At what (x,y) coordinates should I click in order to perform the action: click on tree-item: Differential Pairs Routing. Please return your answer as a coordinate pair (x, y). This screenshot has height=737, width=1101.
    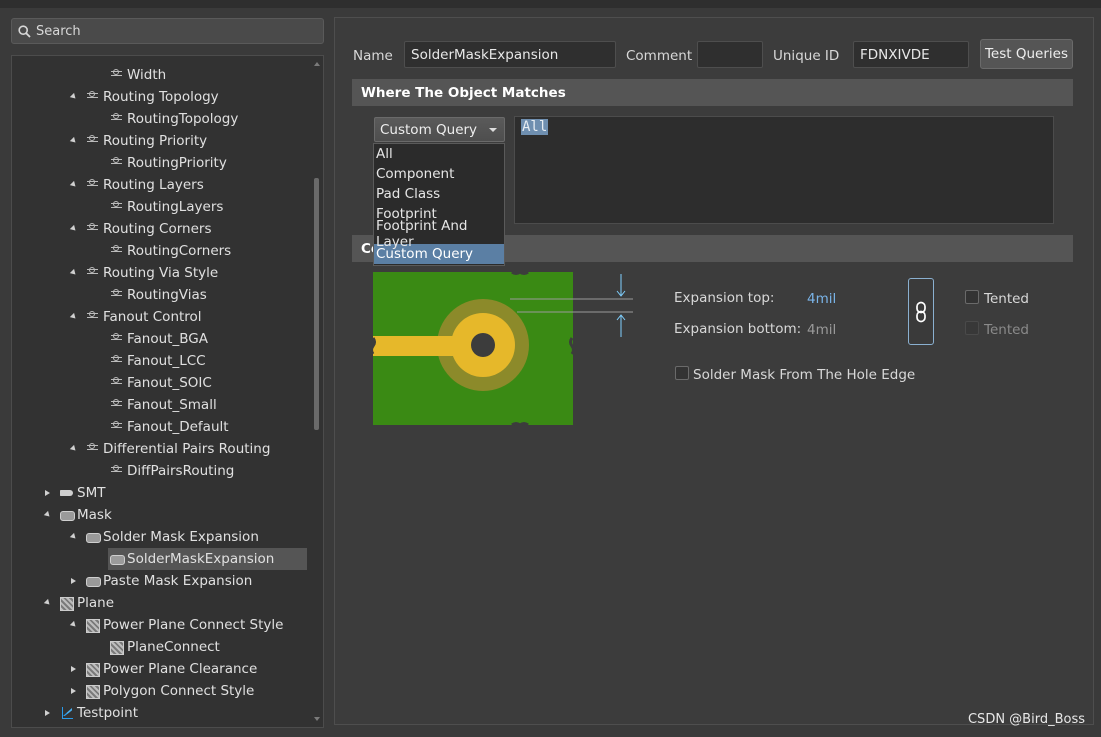
    Looking at the image, I should click on (177, 449).